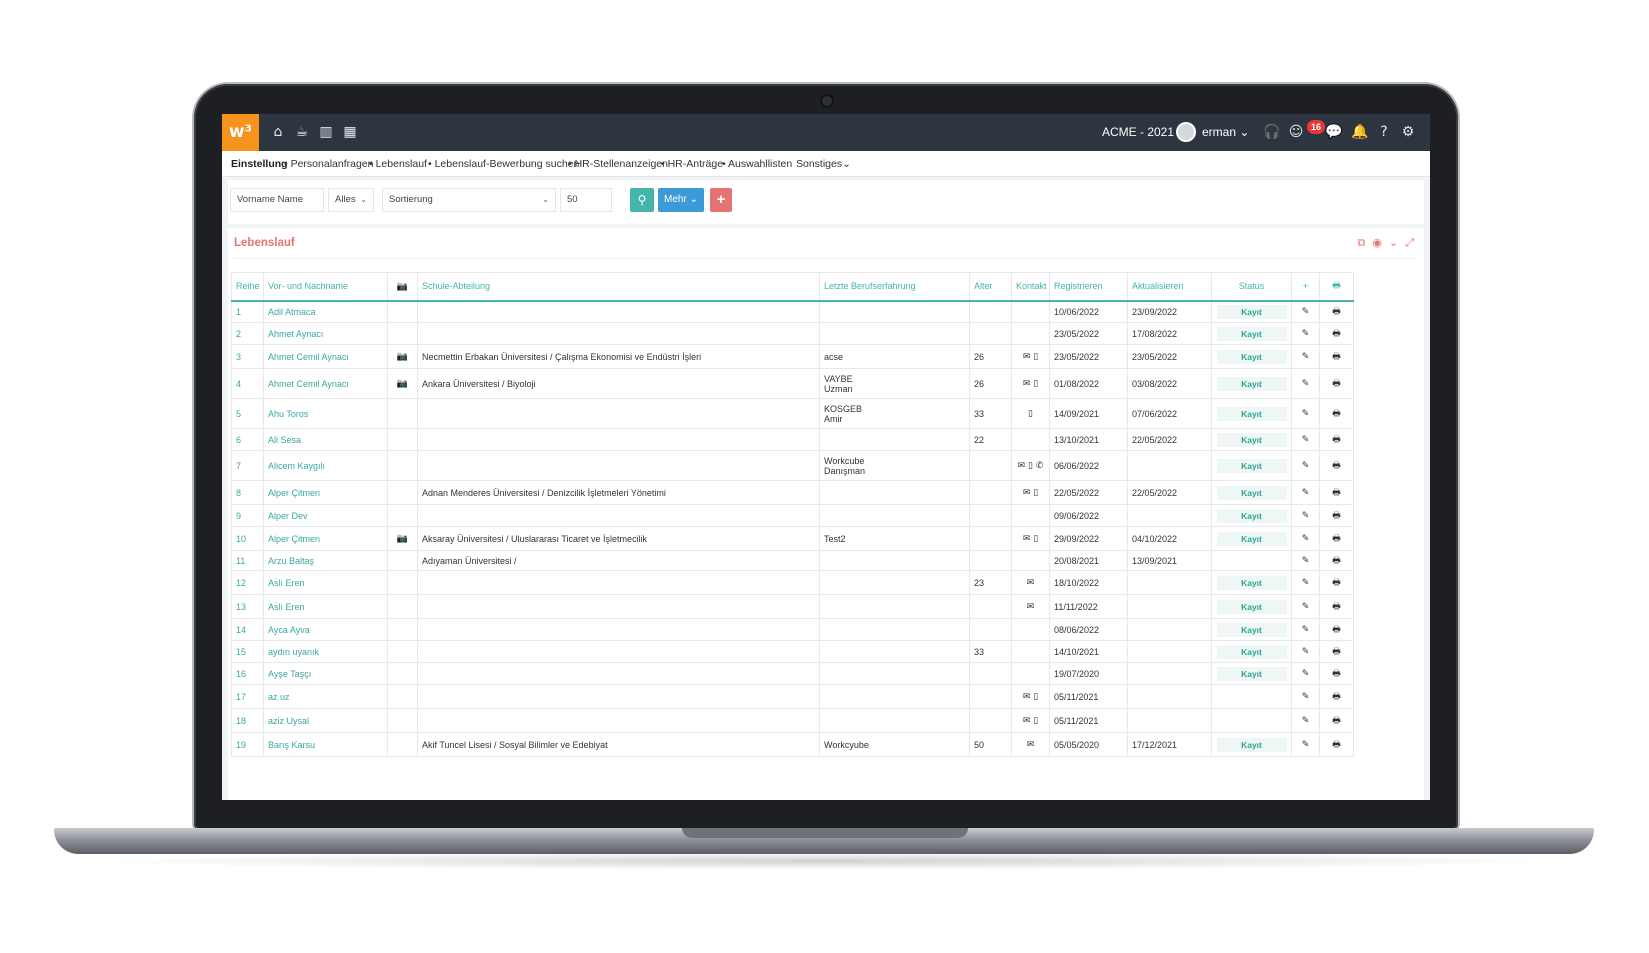  What do you see at coordinates (325, 629) in the screenshot?
I see `candidate-name-link: Ayca Ayva` at bounding box center [325, 629].